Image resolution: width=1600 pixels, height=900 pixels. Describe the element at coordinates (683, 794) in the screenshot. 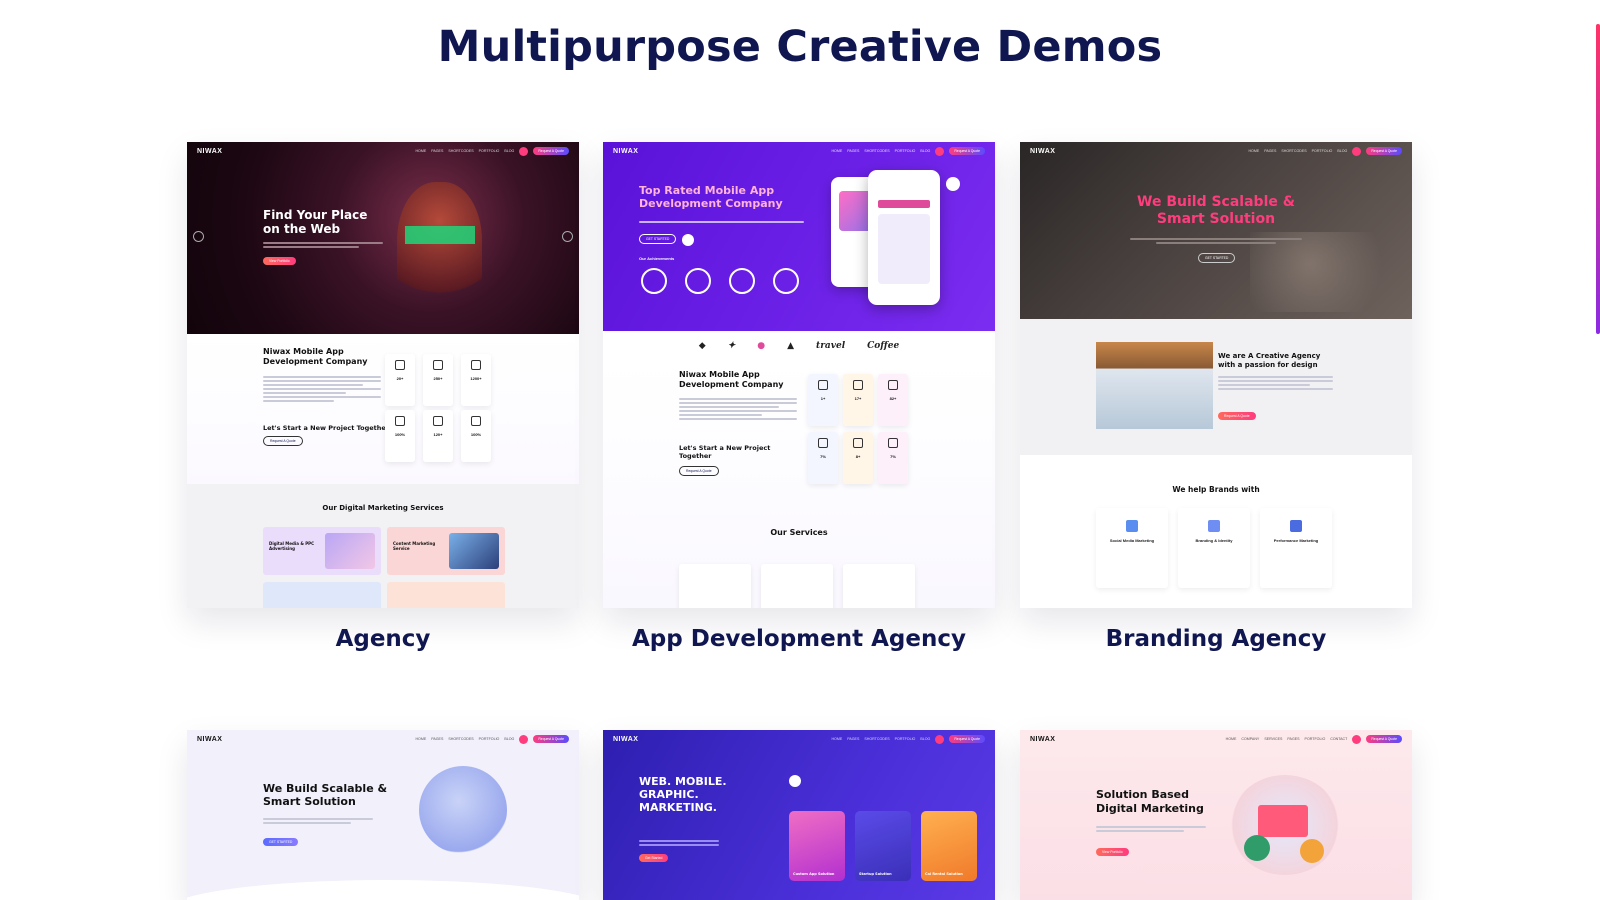

I see `thumb-hero-title: WEB. MOBILE. GRAPHIC. MARKETING.` at that location.